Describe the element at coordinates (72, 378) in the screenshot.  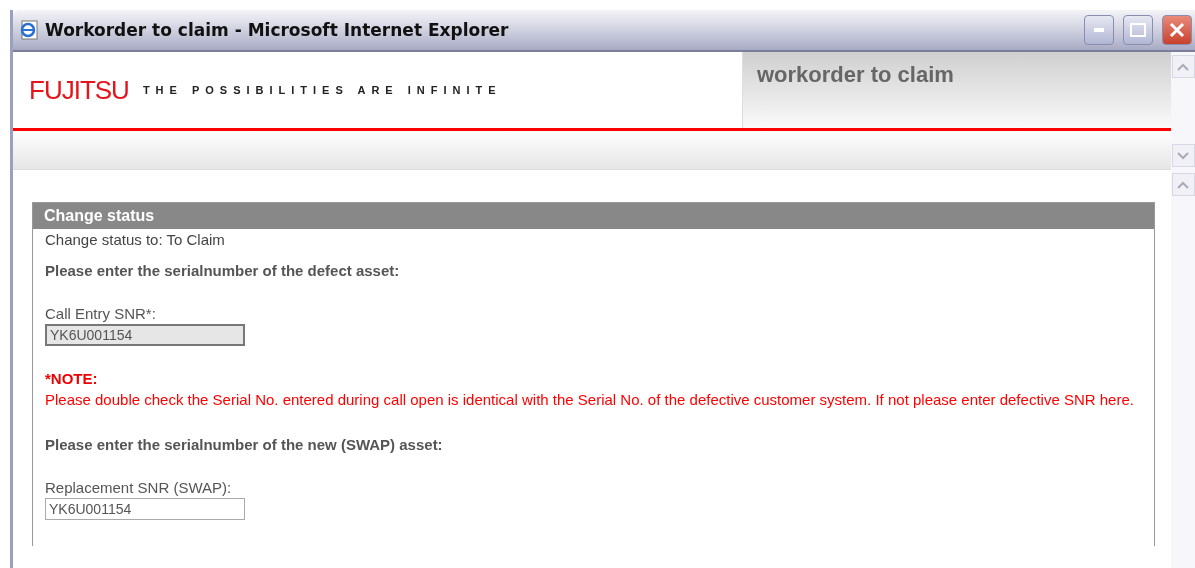
I see `note-title: *NOTE:` at that location.